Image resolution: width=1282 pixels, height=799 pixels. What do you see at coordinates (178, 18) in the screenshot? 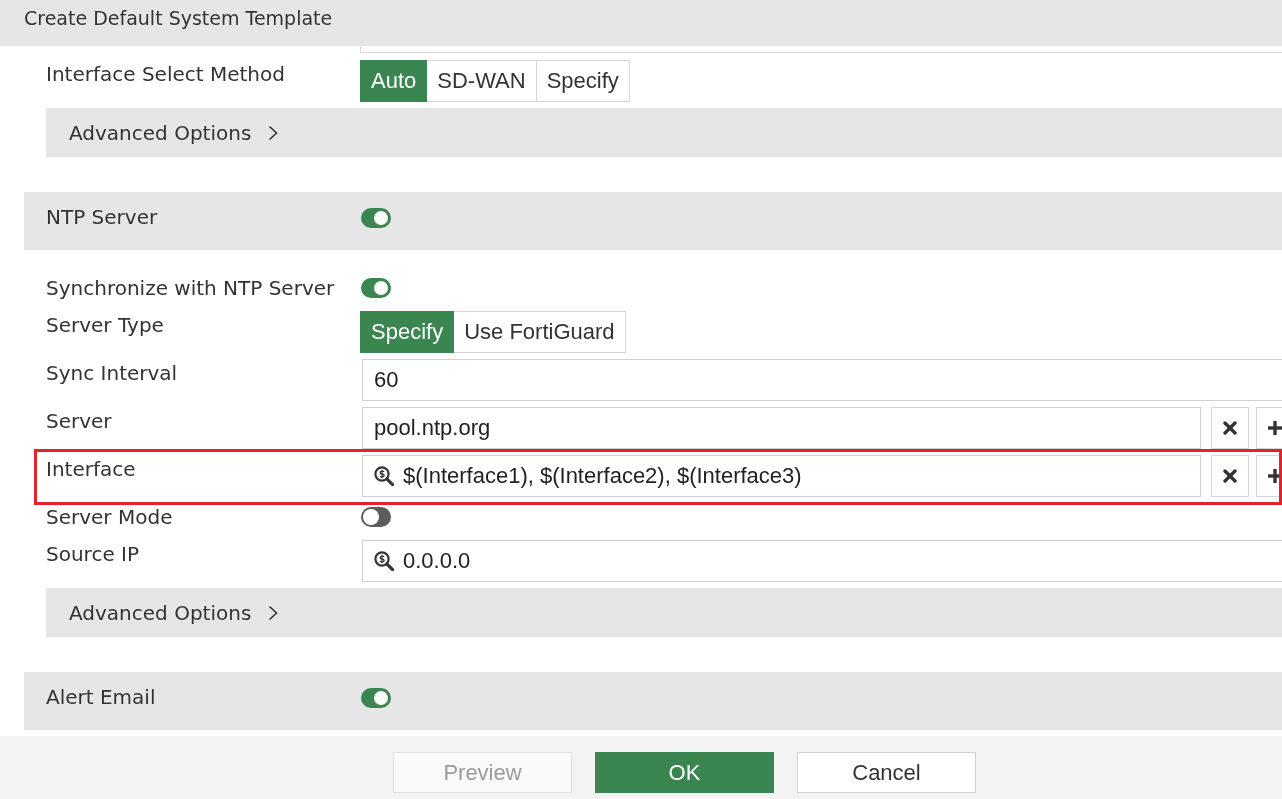
I see `dialog-title: Create Default System Template` at bounding box center [178, 18].